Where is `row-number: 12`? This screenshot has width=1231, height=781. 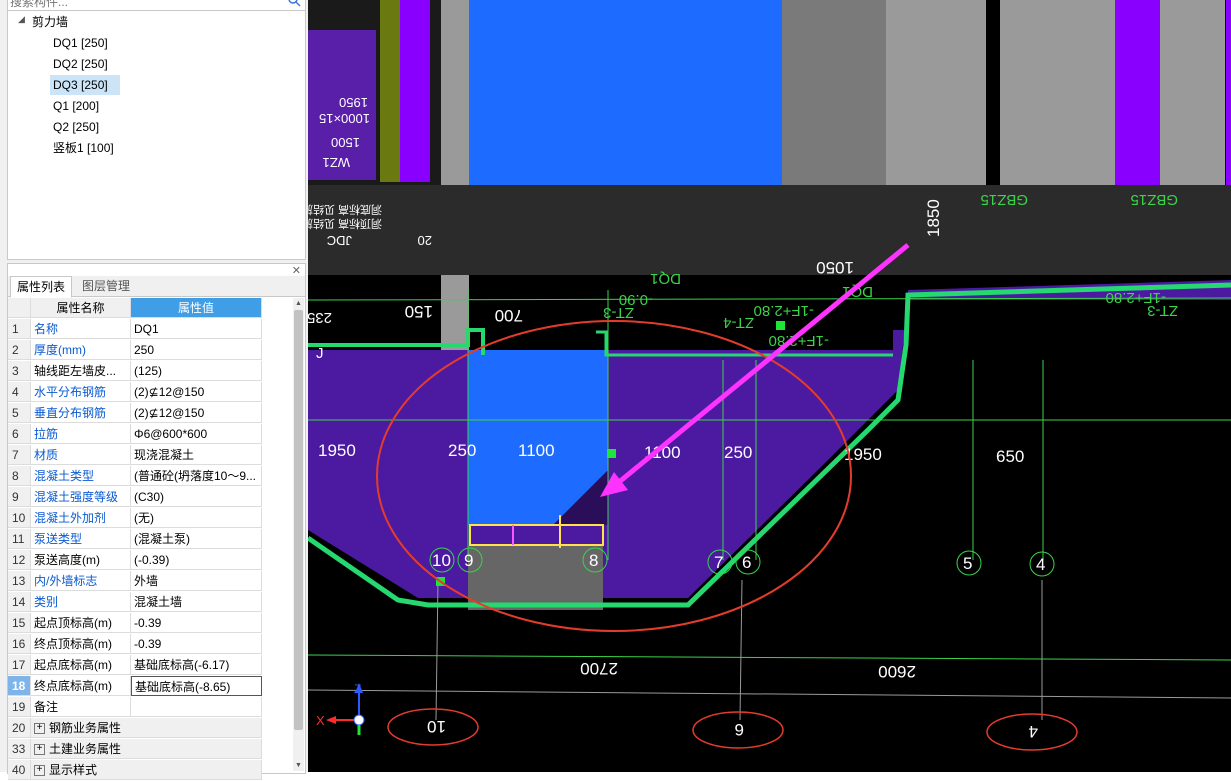 row-number: 12 is located at coordinates (19, 560).